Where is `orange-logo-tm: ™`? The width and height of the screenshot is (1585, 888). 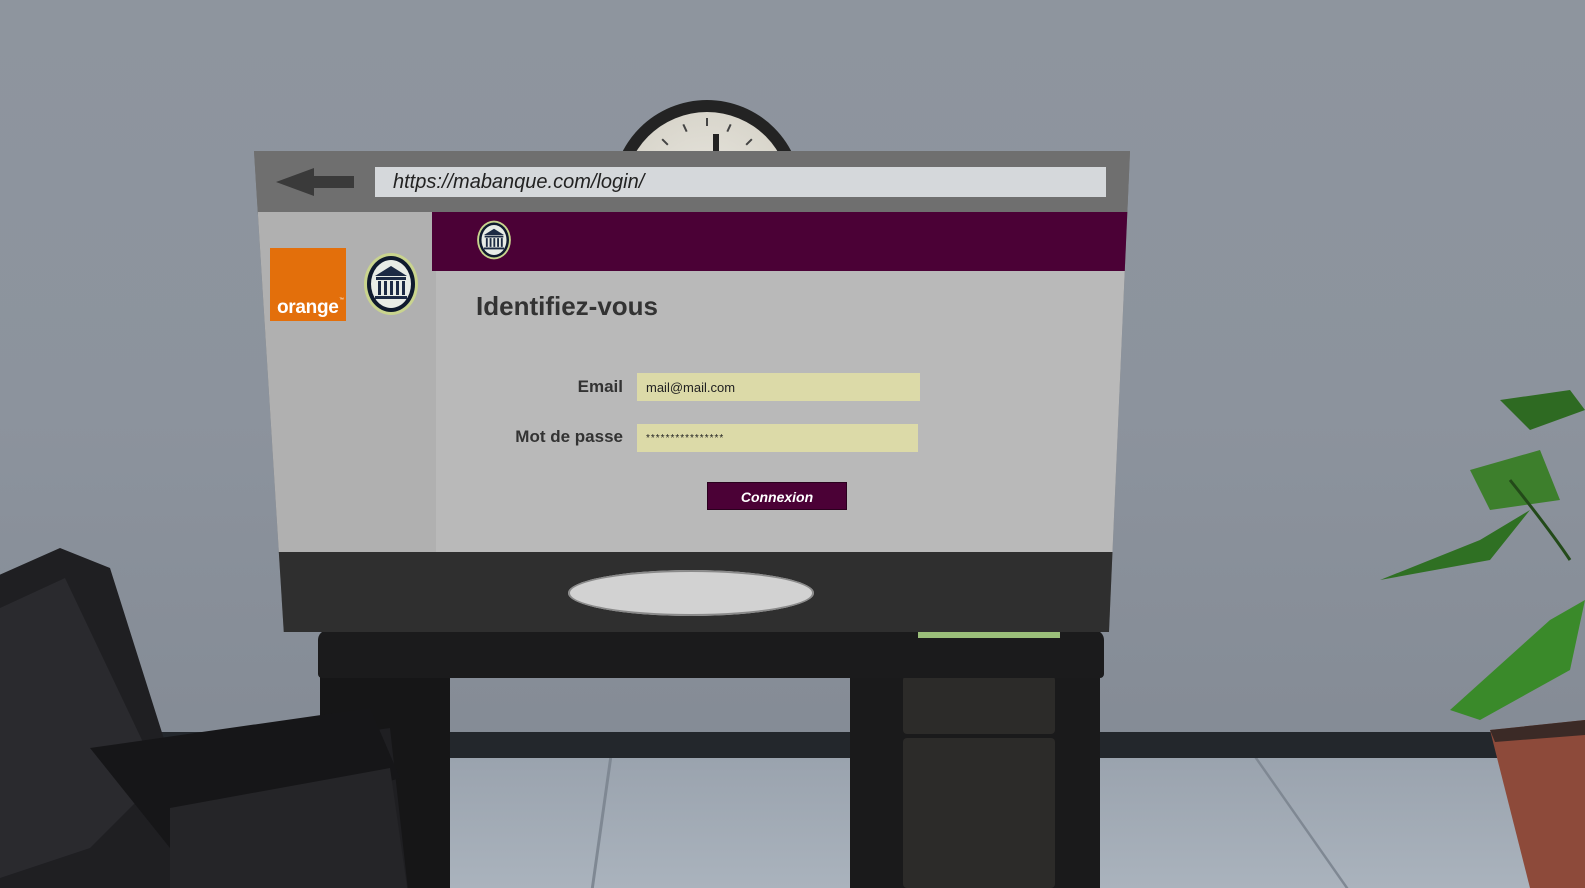 orange-logo-tm: ™ is located at coordinates (341, 300).